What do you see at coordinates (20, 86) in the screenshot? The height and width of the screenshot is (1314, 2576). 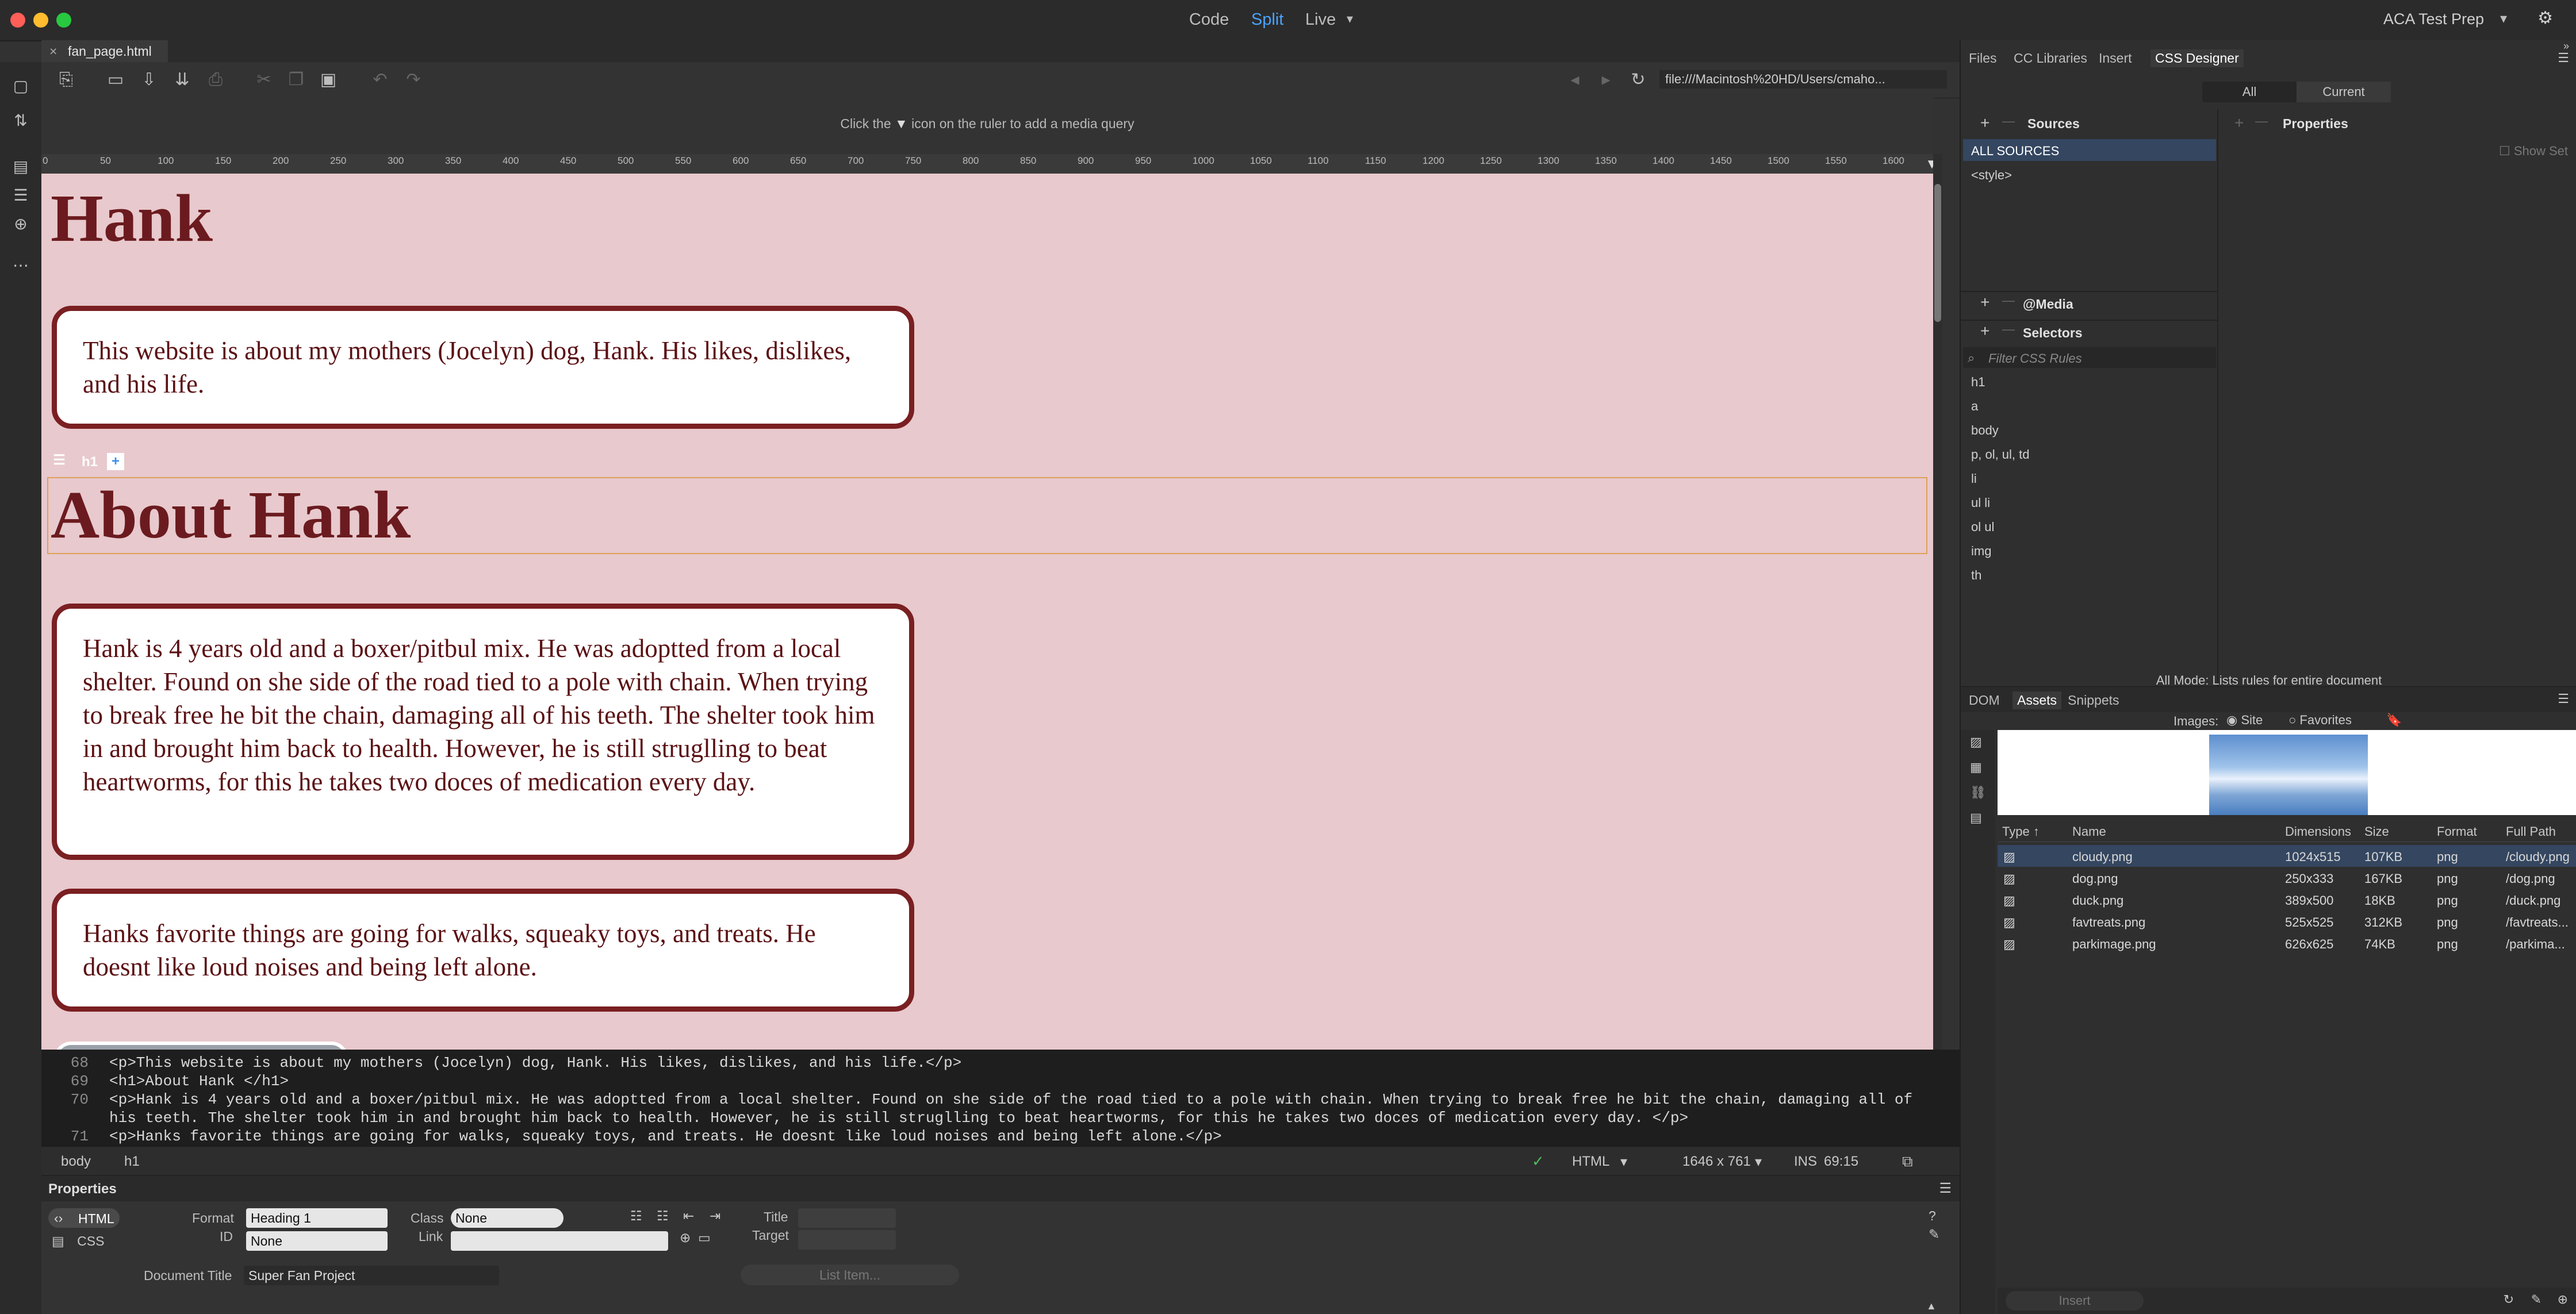 I see `file-icon: ▢` at bounding box center [20, 86].